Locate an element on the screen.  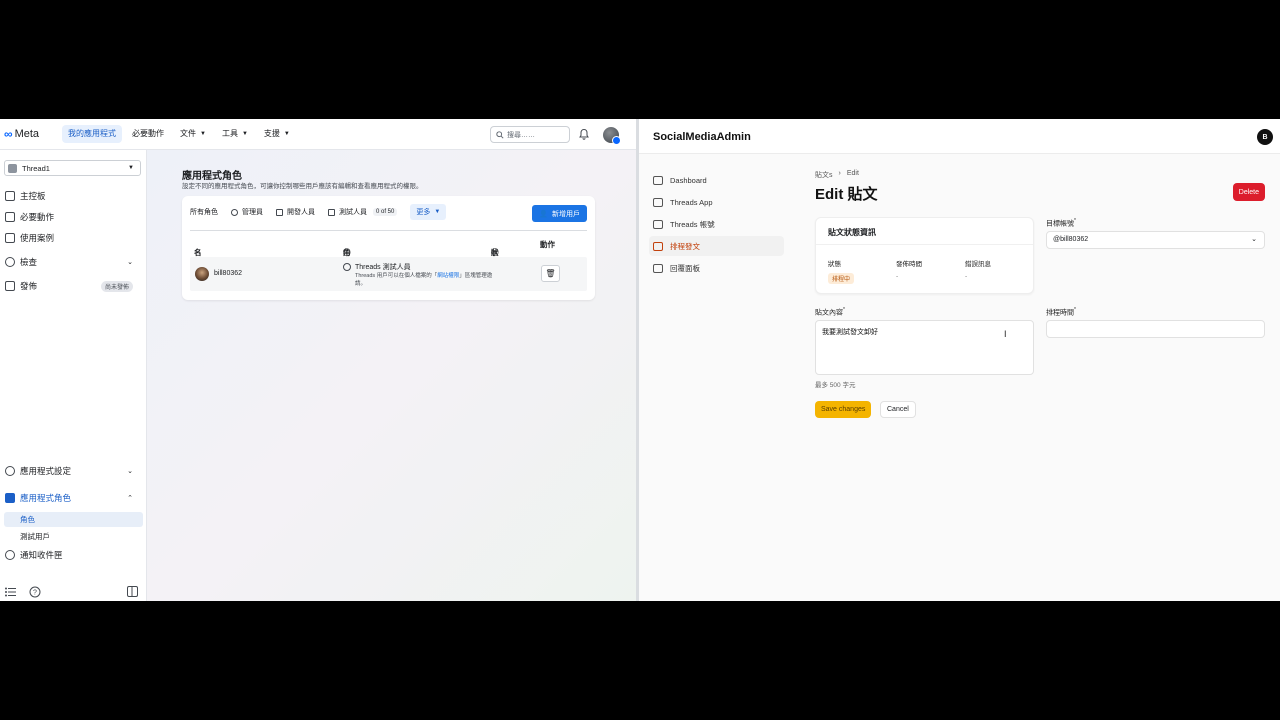
users-icon is located at coordinates (658, 224).